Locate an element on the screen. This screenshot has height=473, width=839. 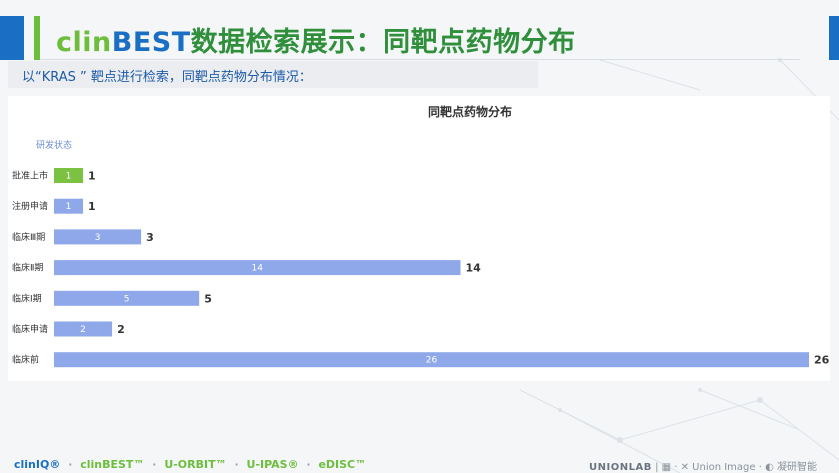
bar-value-label: 14 is located at coordinates (474, 268).